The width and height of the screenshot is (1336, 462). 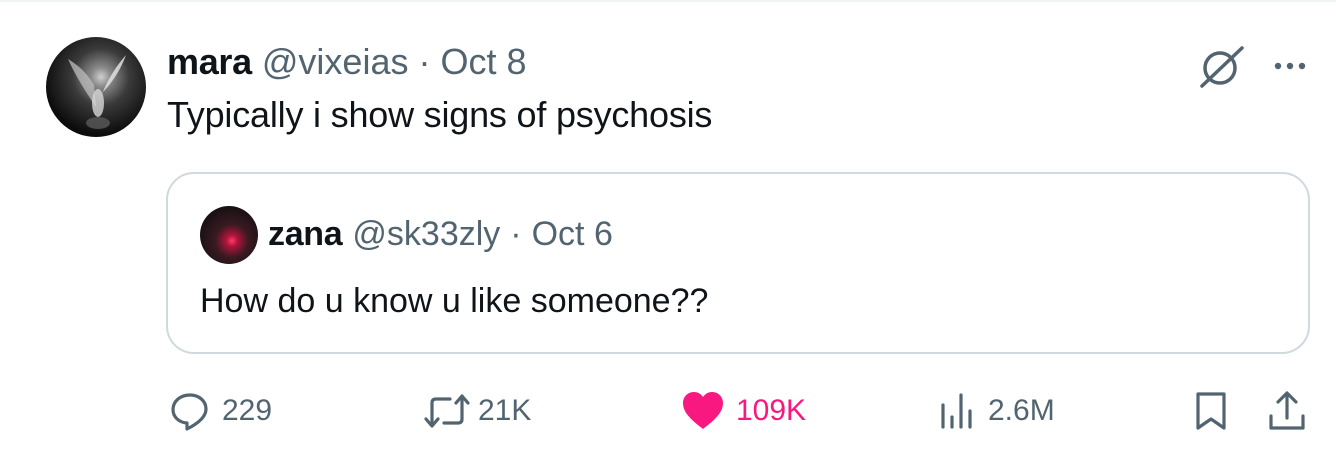 I want to click on quoted-post-date: Oct 6, so click(x=572, y=234).